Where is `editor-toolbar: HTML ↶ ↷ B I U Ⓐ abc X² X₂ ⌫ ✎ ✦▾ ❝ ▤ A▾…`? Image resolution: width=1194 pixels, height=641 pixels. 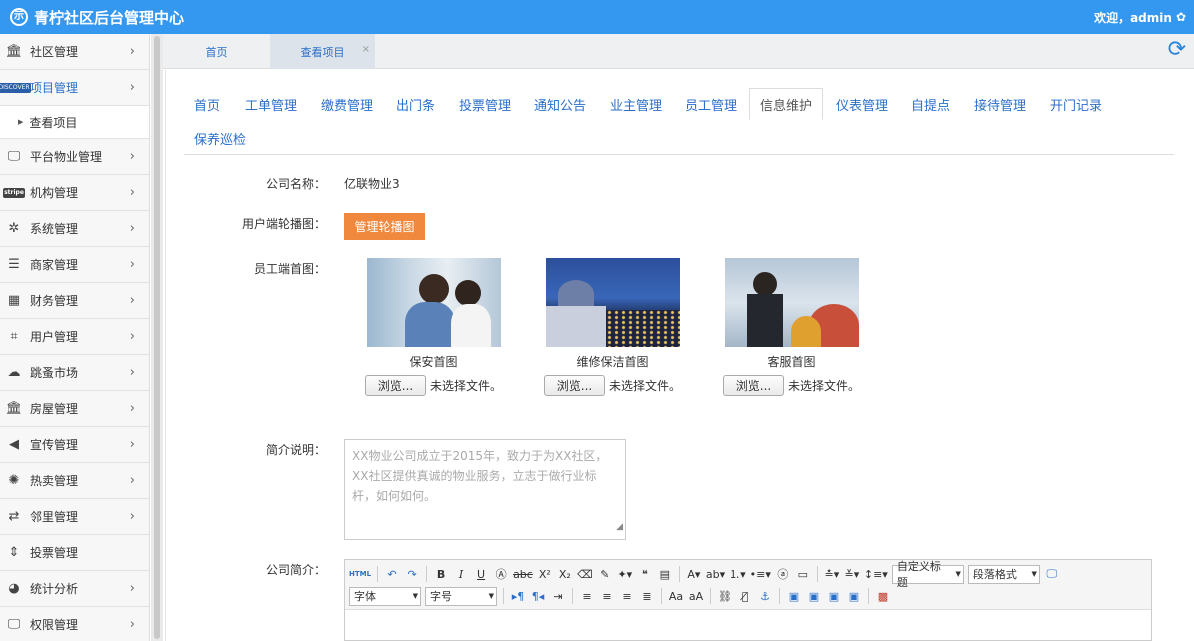
editor-toolbar: HTML ↶ ↷ B I U Ⓐ abc X² X₂ ⌫ ✎ ✦▾ ❝ ▤ A▾… is located at coordinates (748, 585).